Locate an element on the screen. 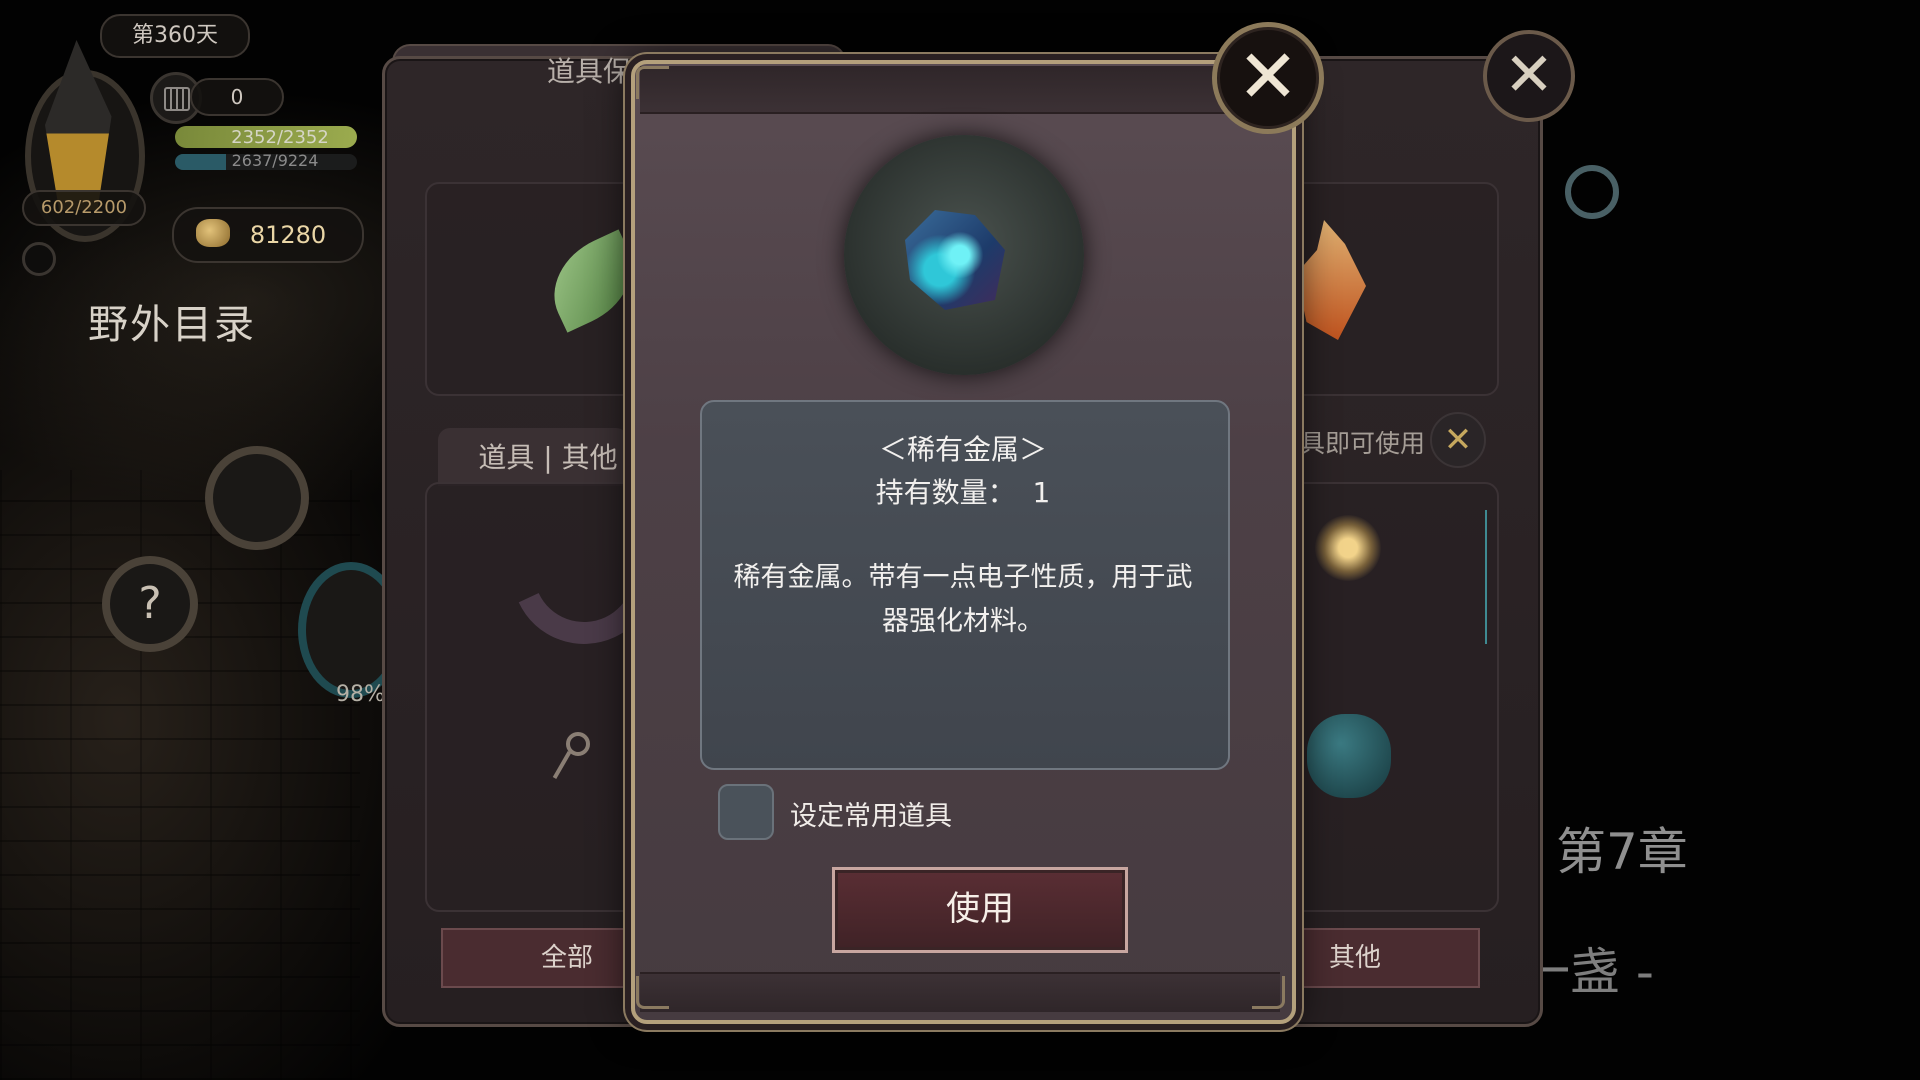  auto-use-label: 具即可使用 is located at coordinates (1363, 443).